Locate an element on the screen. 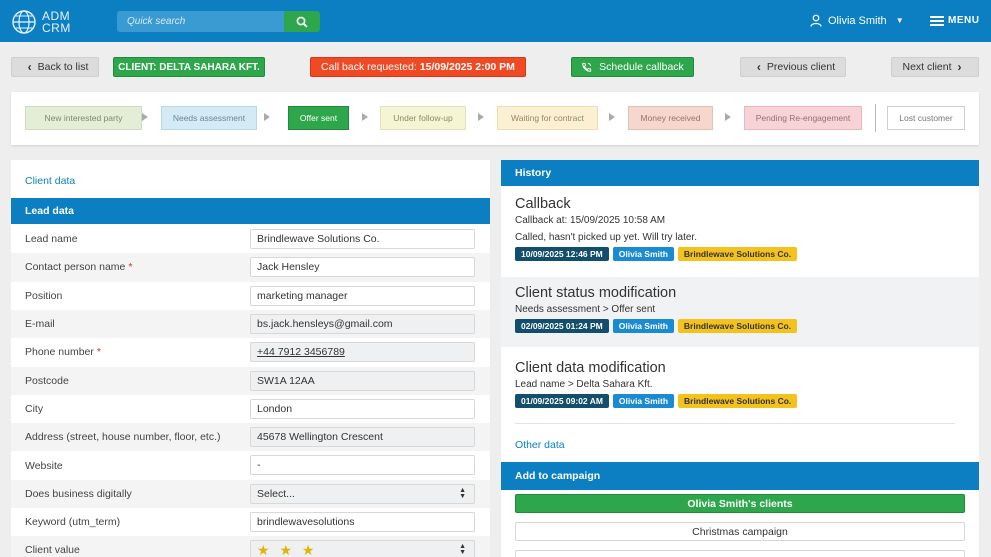 This screenshot has width=991, height=557. stage-pending-re-engagement: Pending Re-engagement is located at coordinates (803, 118).